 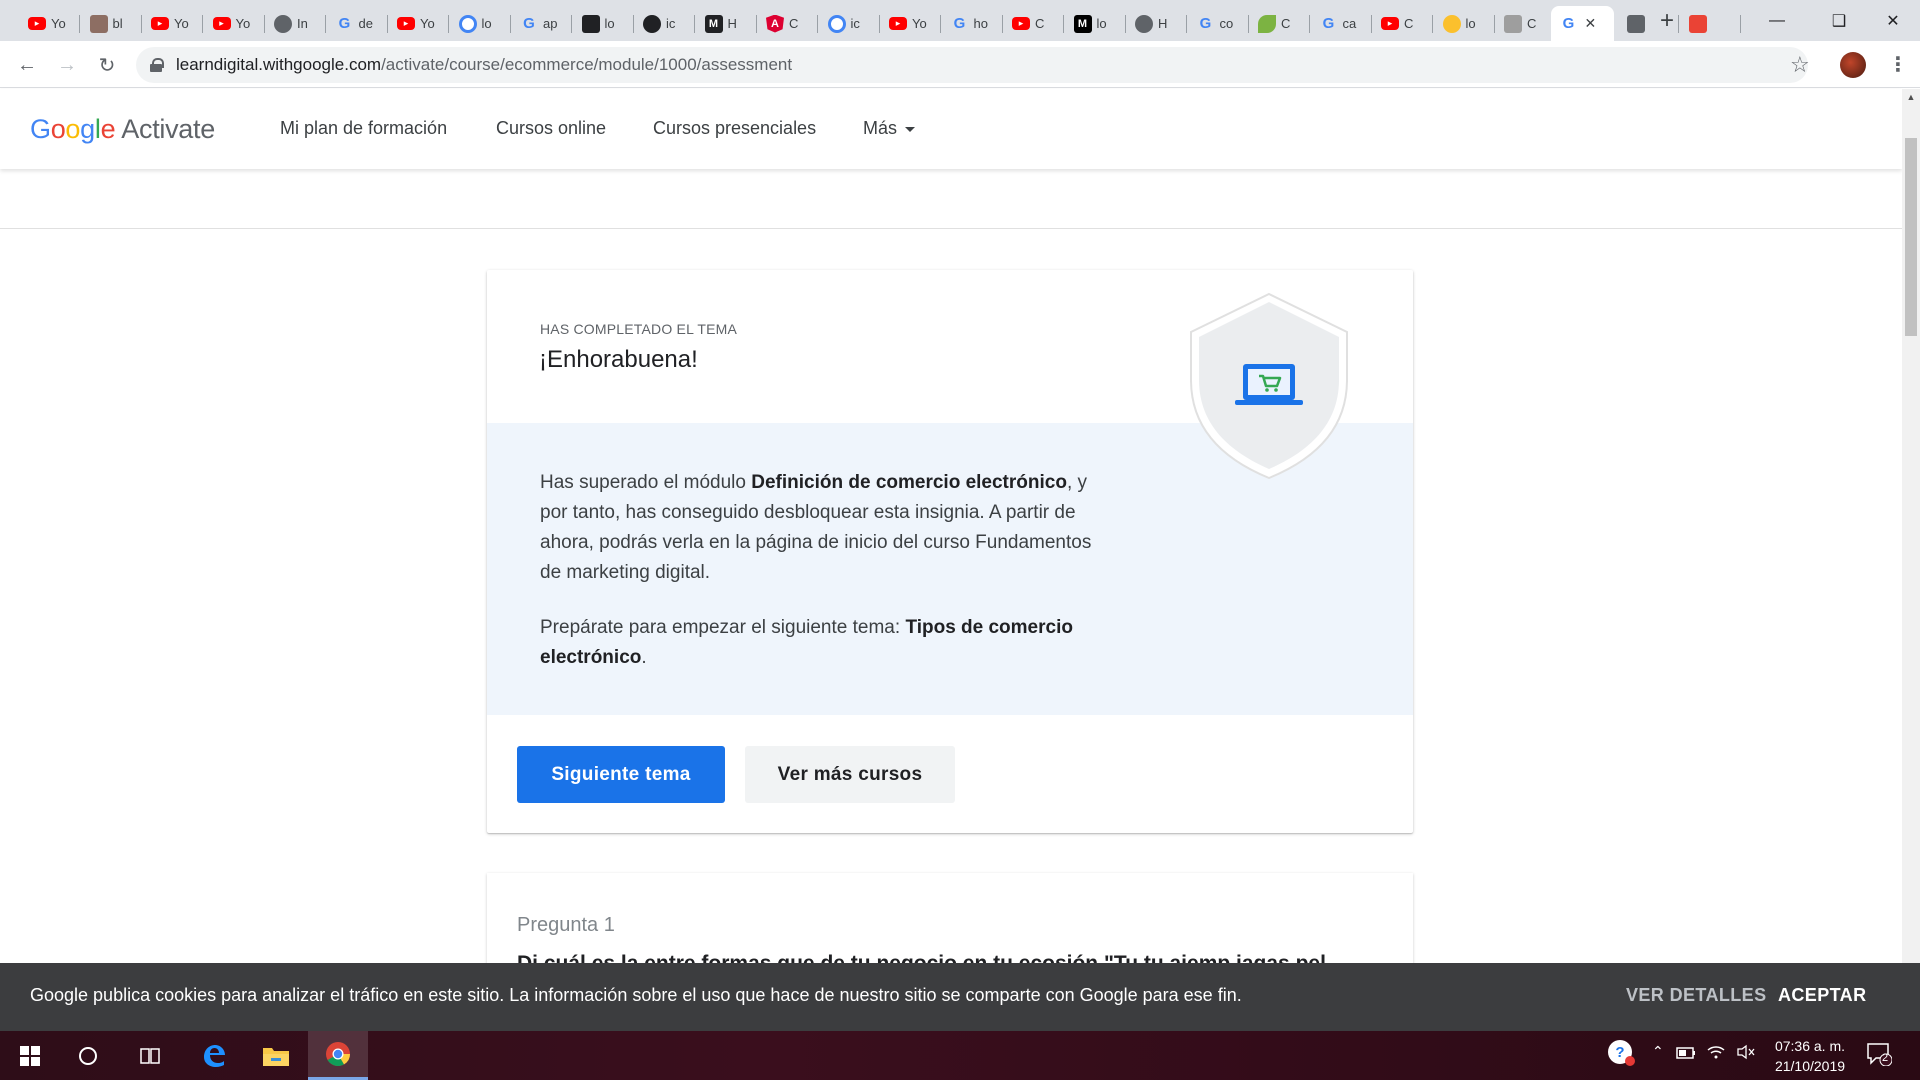 I want to click on windows-start-icon, so click(x=30, y=1055).